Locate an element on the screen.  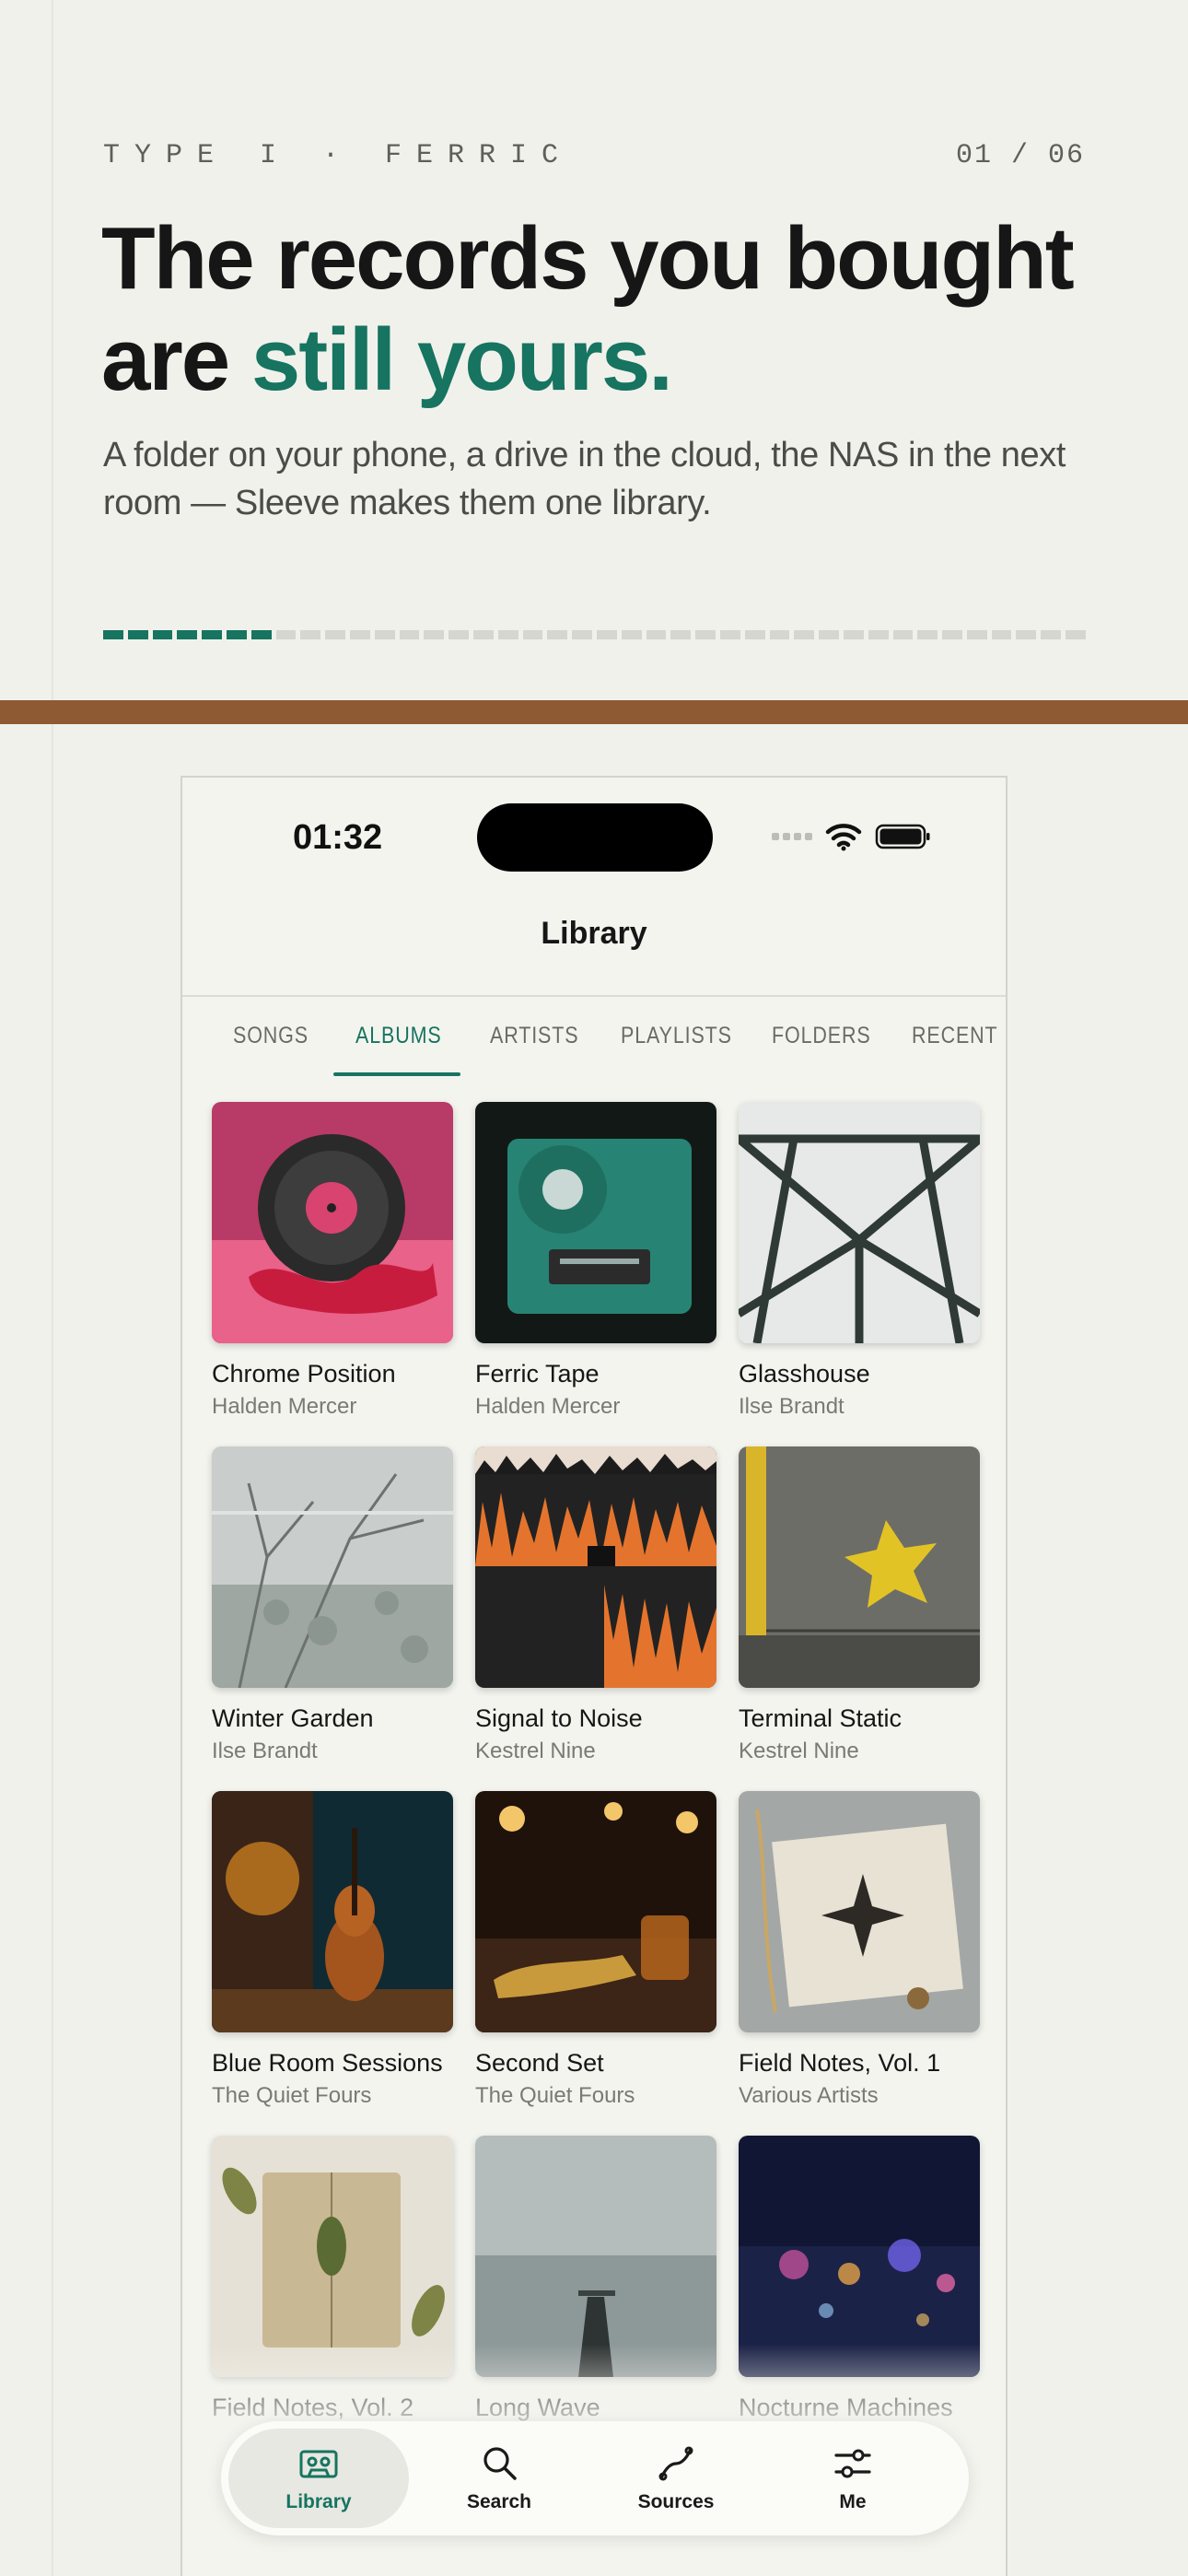
album-card: Chrome Position Halden Mercer is located at coordinates (332, 1261).